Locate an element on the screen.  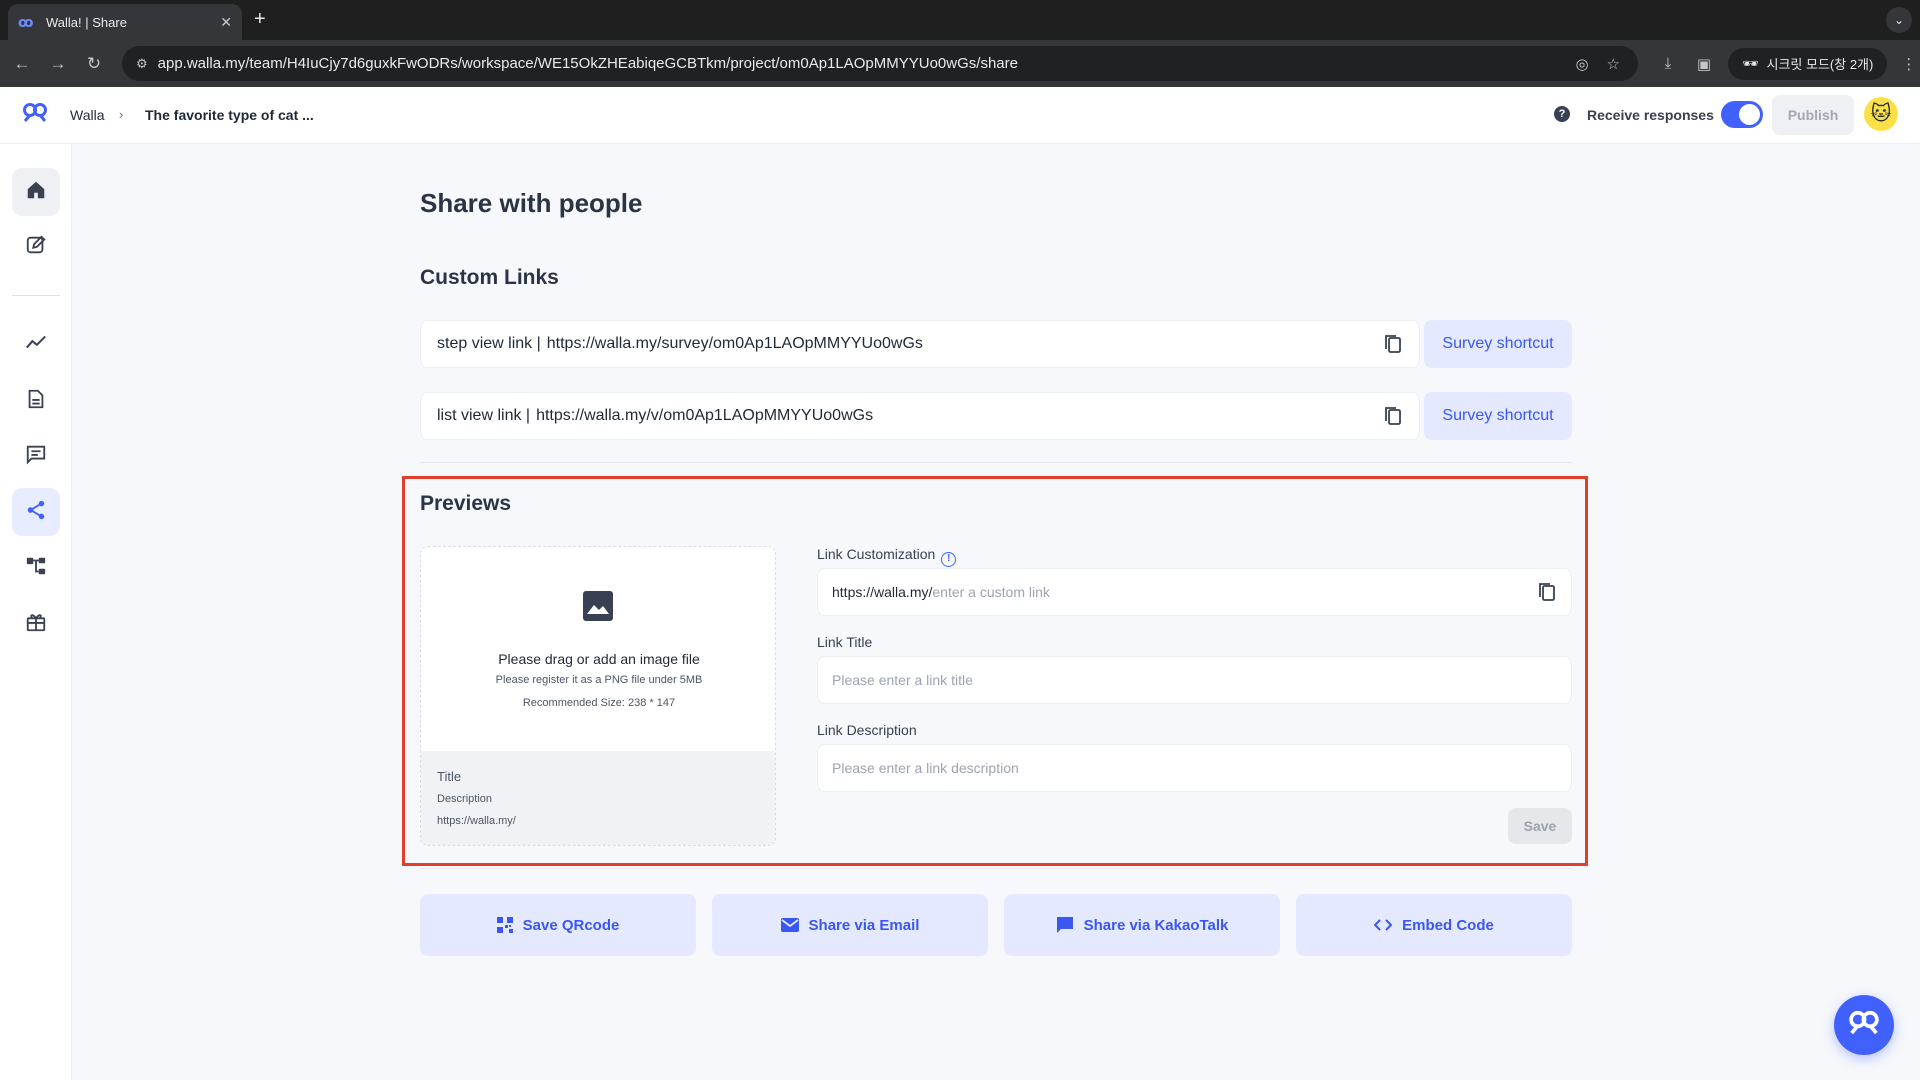
sidebar-item-integrations is located at coordinates (36, 568).